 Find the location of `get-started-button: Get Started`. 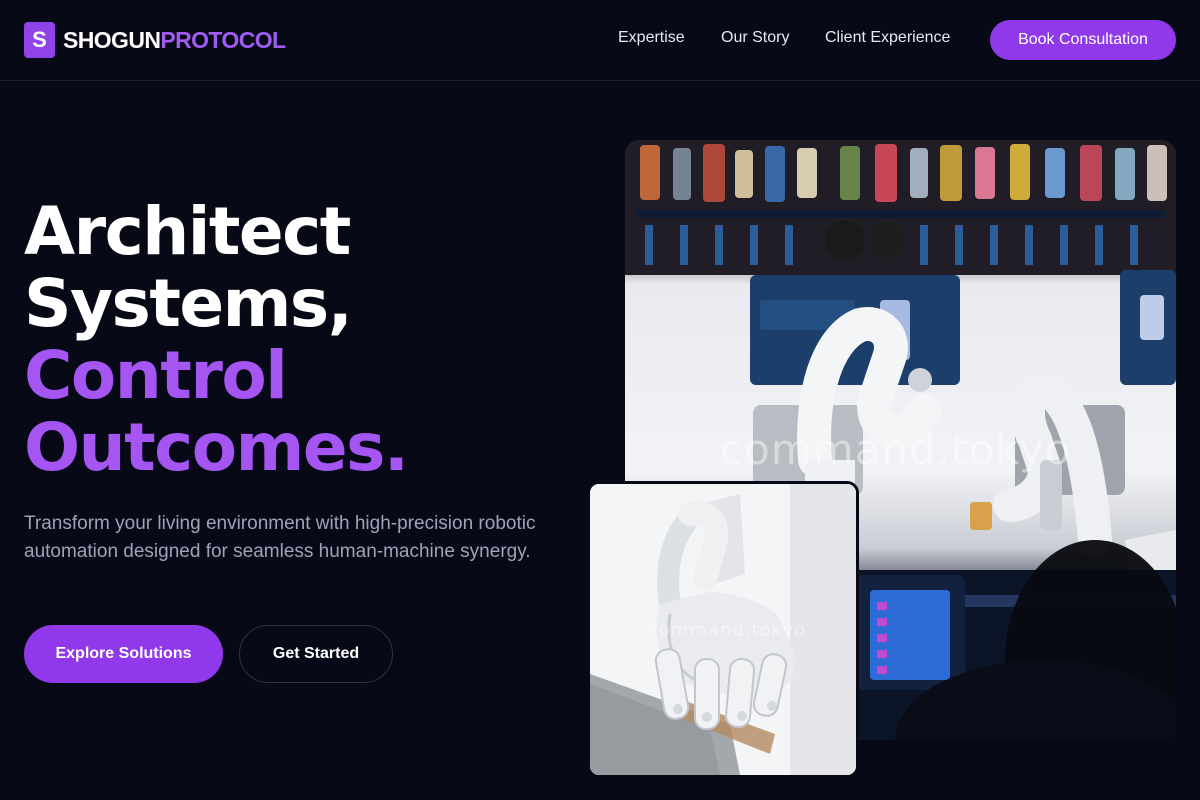

get-started-button: Get Started is located at coordinates (316, 654).